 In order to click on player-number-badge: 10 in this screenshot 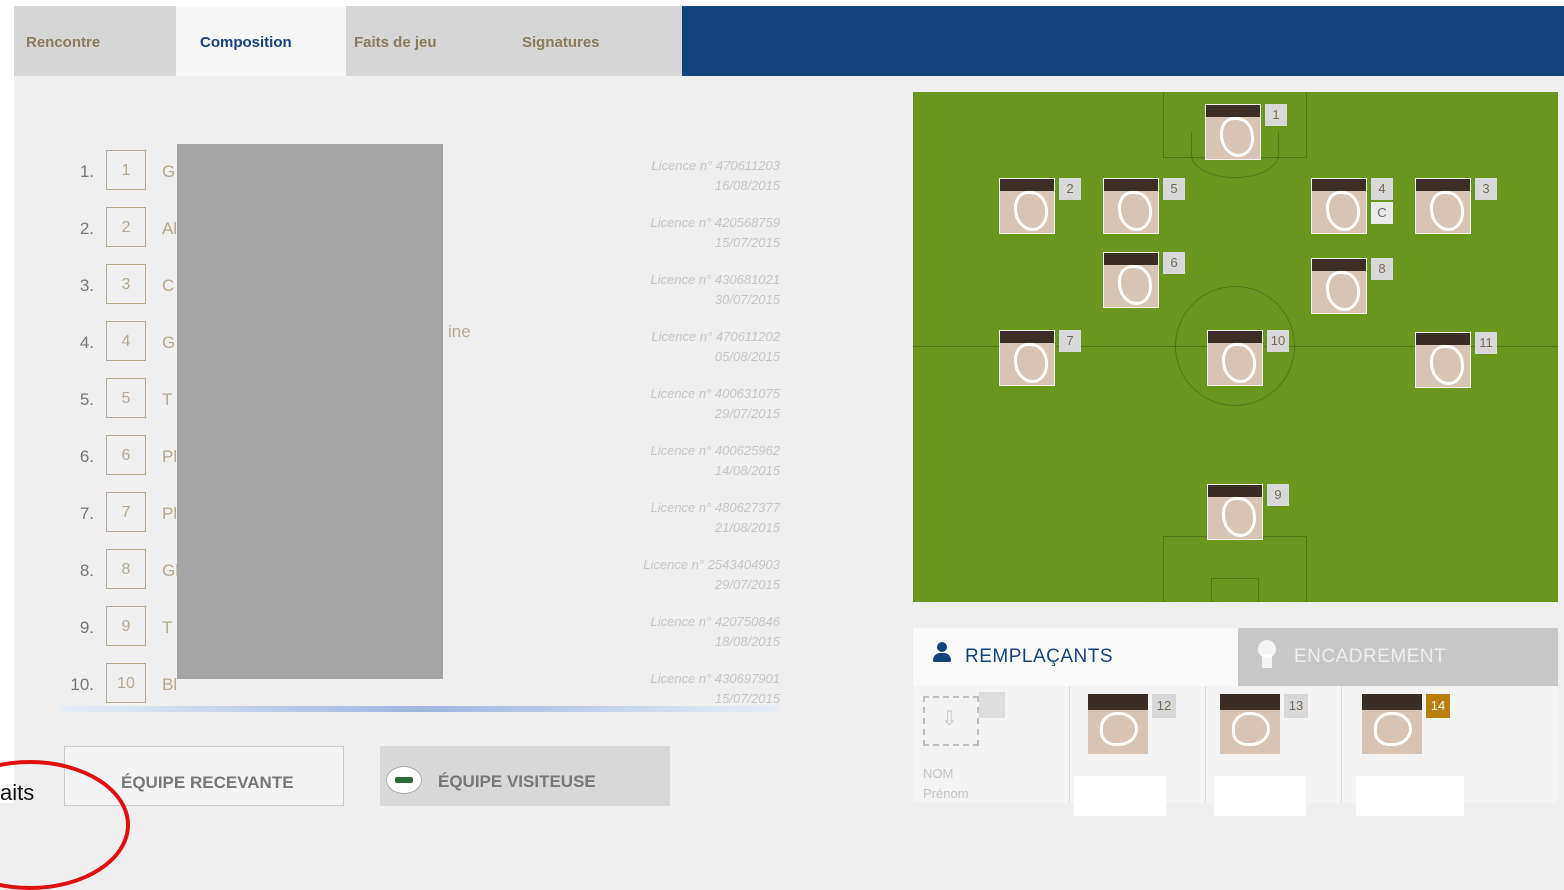, I will do `click(1278, 341)`.